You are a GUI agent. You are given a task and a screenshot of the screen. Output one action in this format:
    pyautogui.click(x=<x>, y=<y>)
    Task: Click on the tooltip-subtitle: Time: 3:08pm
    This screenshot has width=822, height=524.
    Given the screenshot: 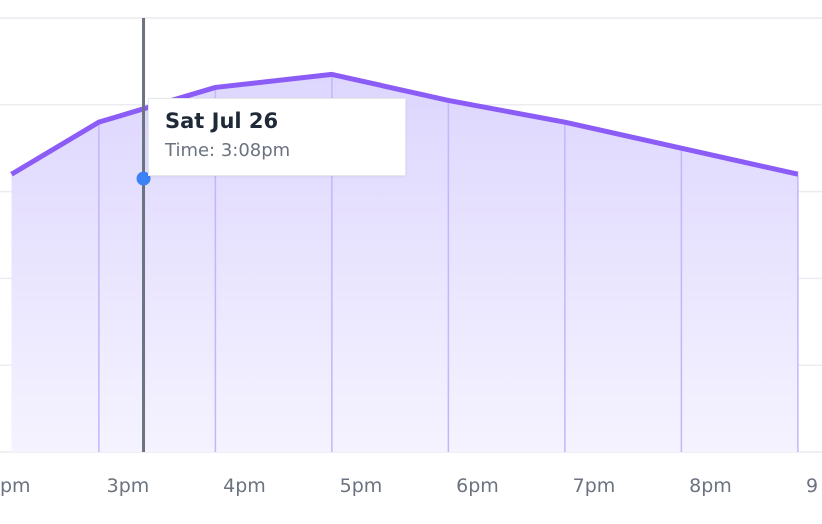 What is the action you would take?
    pyautogui.click(x=228, y=150)
    